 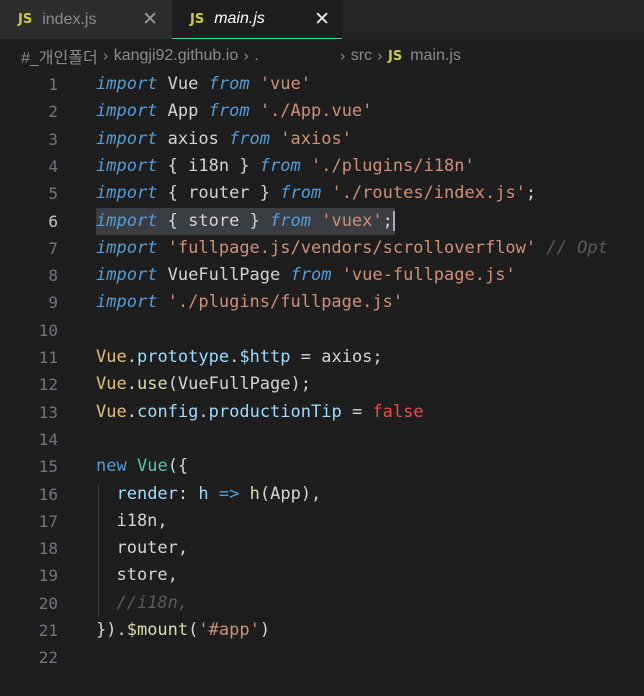 What do you see at coordinates (142, 548) in the screenshot?
I see `code-text: router,` at bounding box center [142, 548].